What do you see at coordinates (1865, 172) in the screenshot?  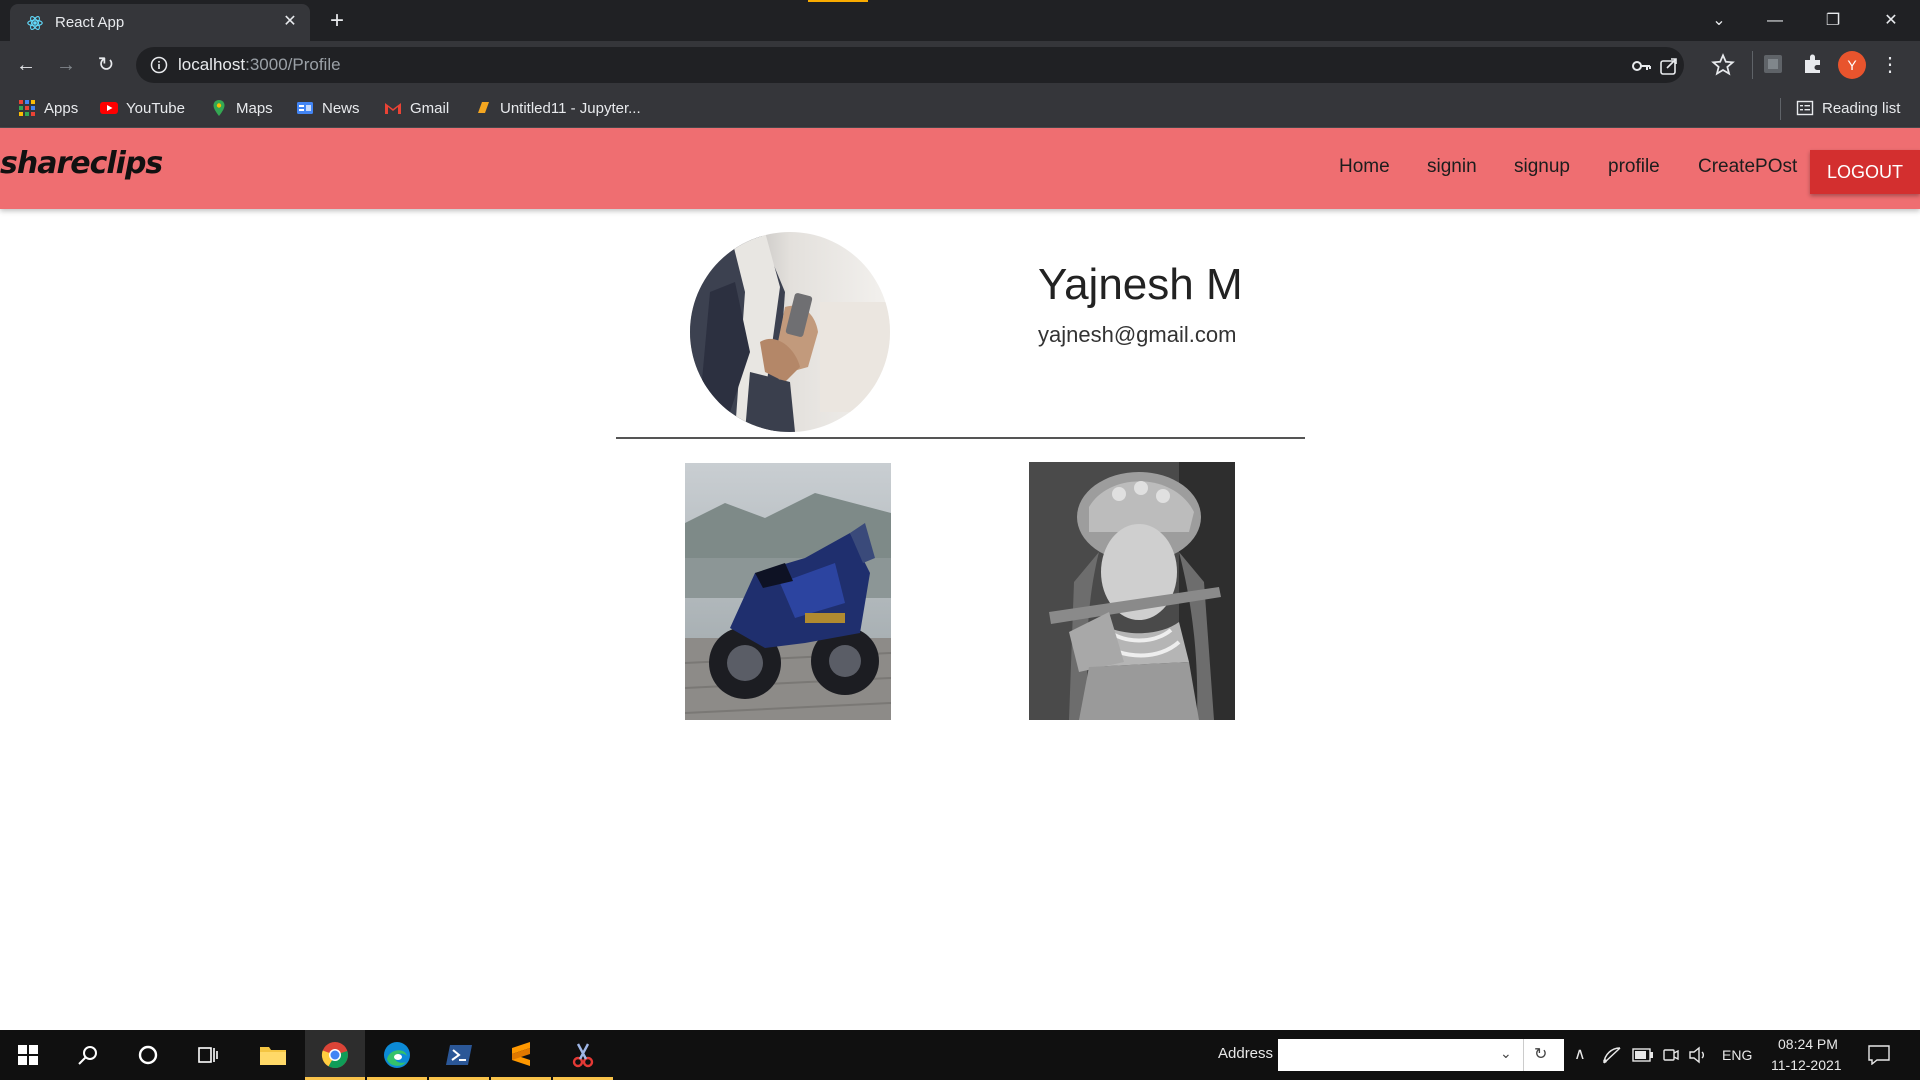 I see `logout-button: LOGOUT` at bounding box center [1865, 172].